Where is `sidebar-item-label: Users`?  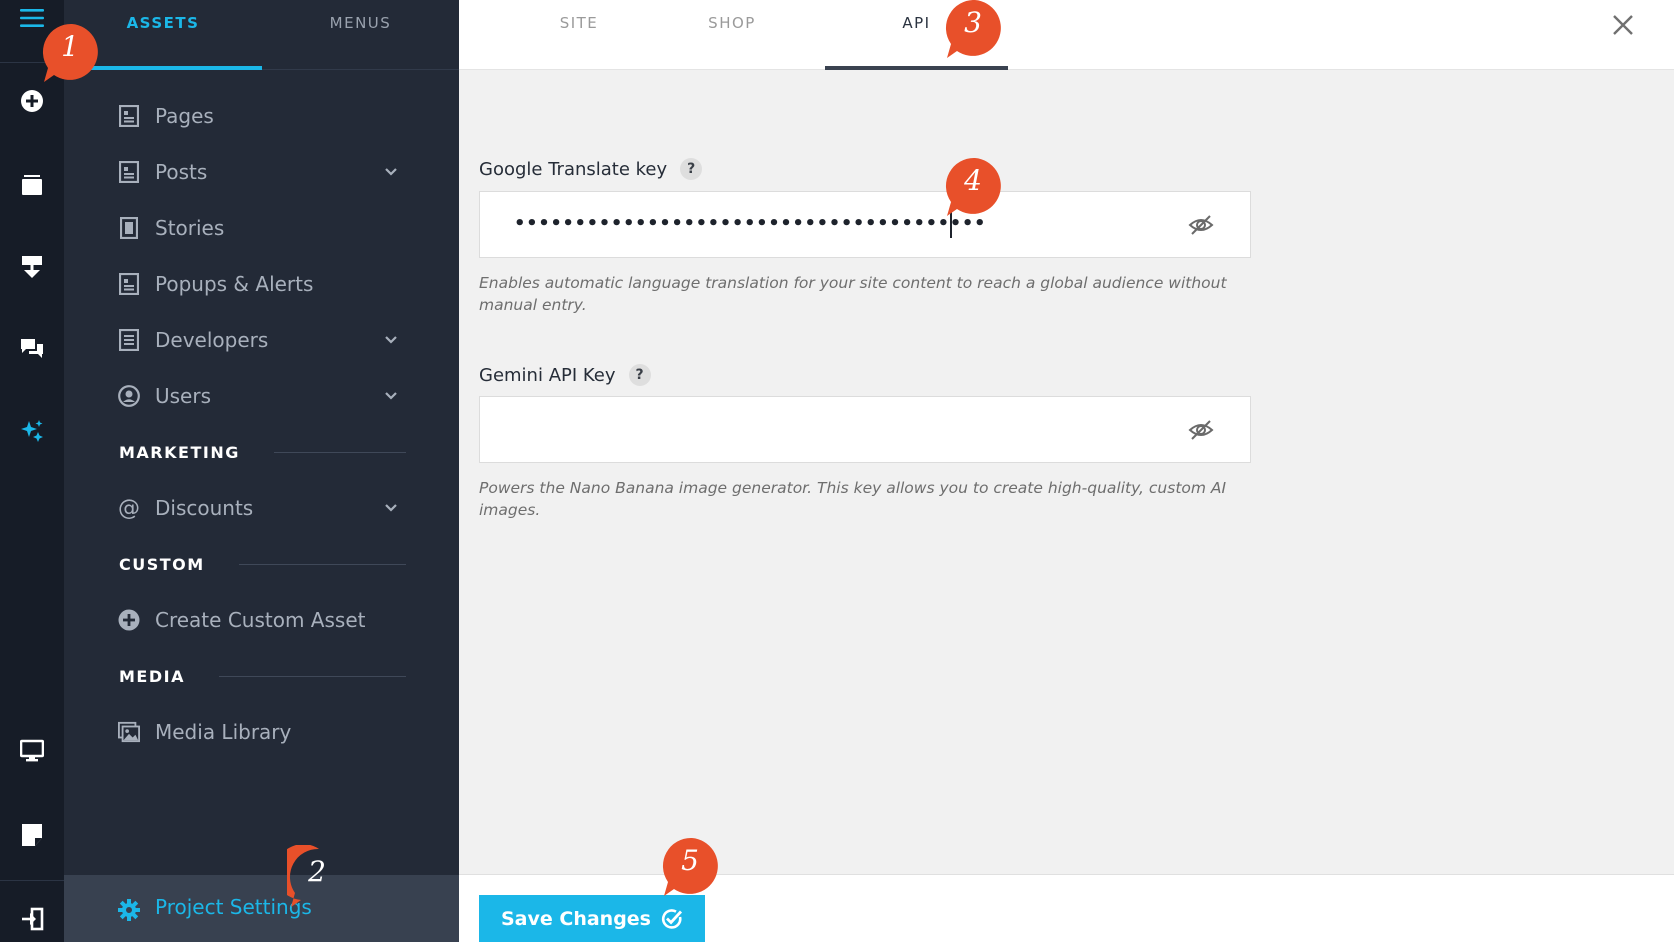
sidebar-item-label: Users is located at coordinates (183, 396).